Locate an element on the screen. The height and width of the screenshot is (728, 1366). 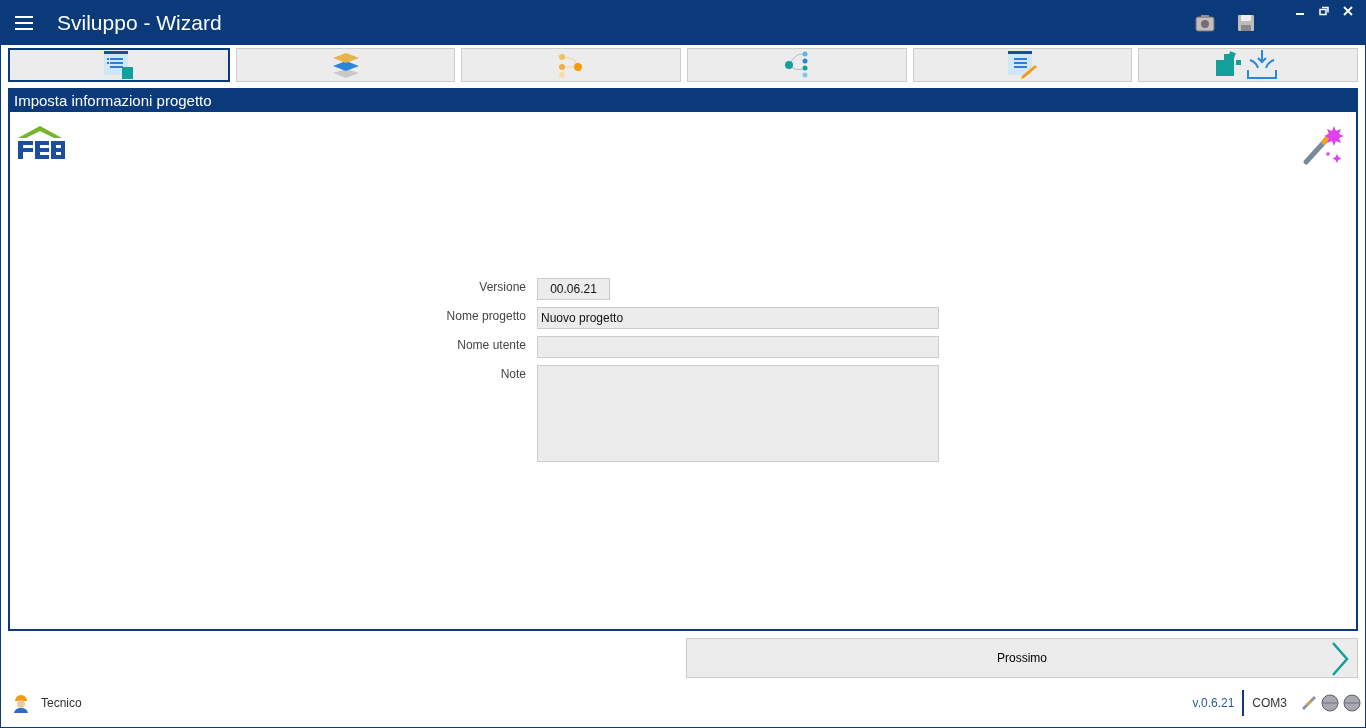
document-edit-icon is located at coordinates (1022, 65).